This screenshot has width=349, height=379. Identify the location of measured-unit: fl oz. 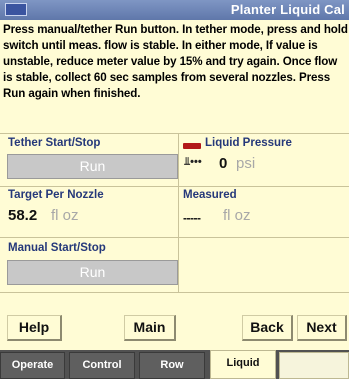
(237, 215).